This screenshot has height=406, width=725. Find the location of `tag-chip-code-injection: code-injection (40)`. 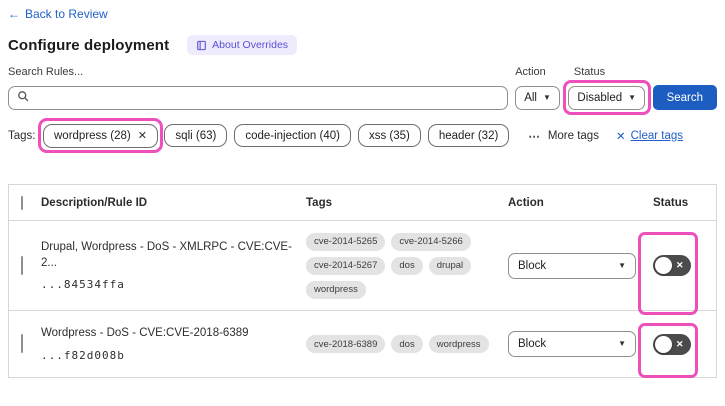

tag-chip-code-injection: code-injection (40) is located at coordinates (292, 135).